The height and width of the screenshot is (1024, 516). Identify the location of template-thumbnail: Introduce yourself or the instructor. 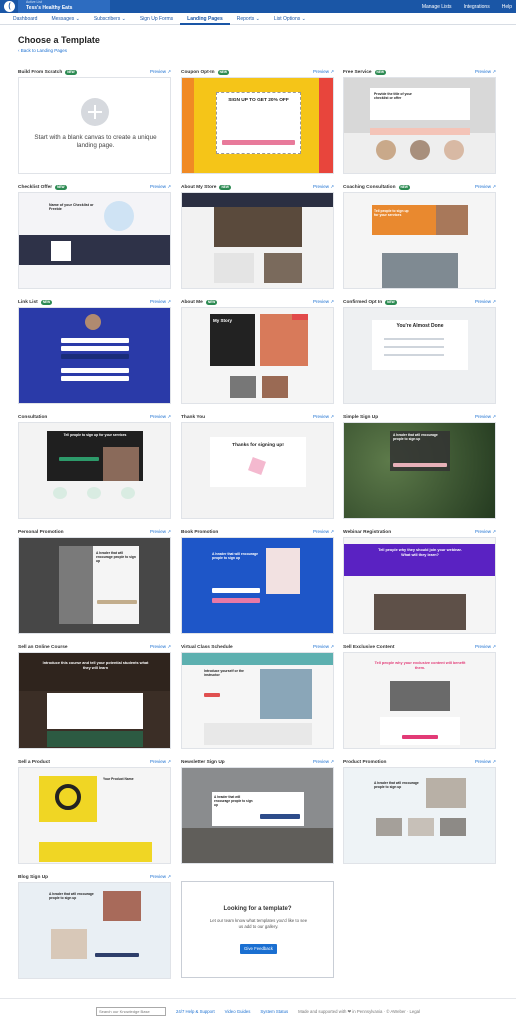
(257, 700).